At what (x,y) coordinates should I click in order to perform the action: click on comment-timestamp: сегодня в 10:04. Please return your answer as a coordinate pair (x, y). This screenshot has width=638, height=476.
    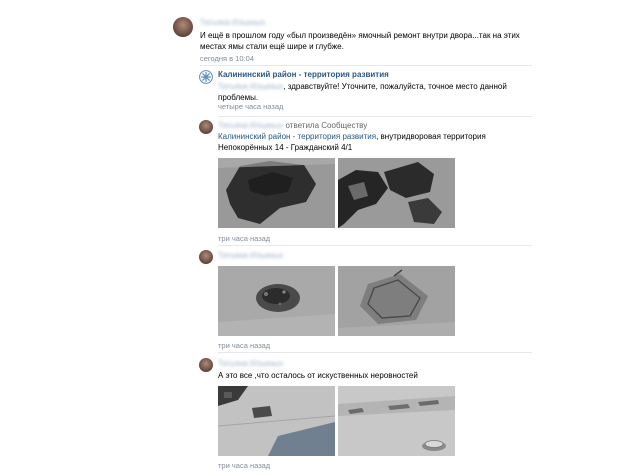
    Looking at the image, I should click on (227, 58).